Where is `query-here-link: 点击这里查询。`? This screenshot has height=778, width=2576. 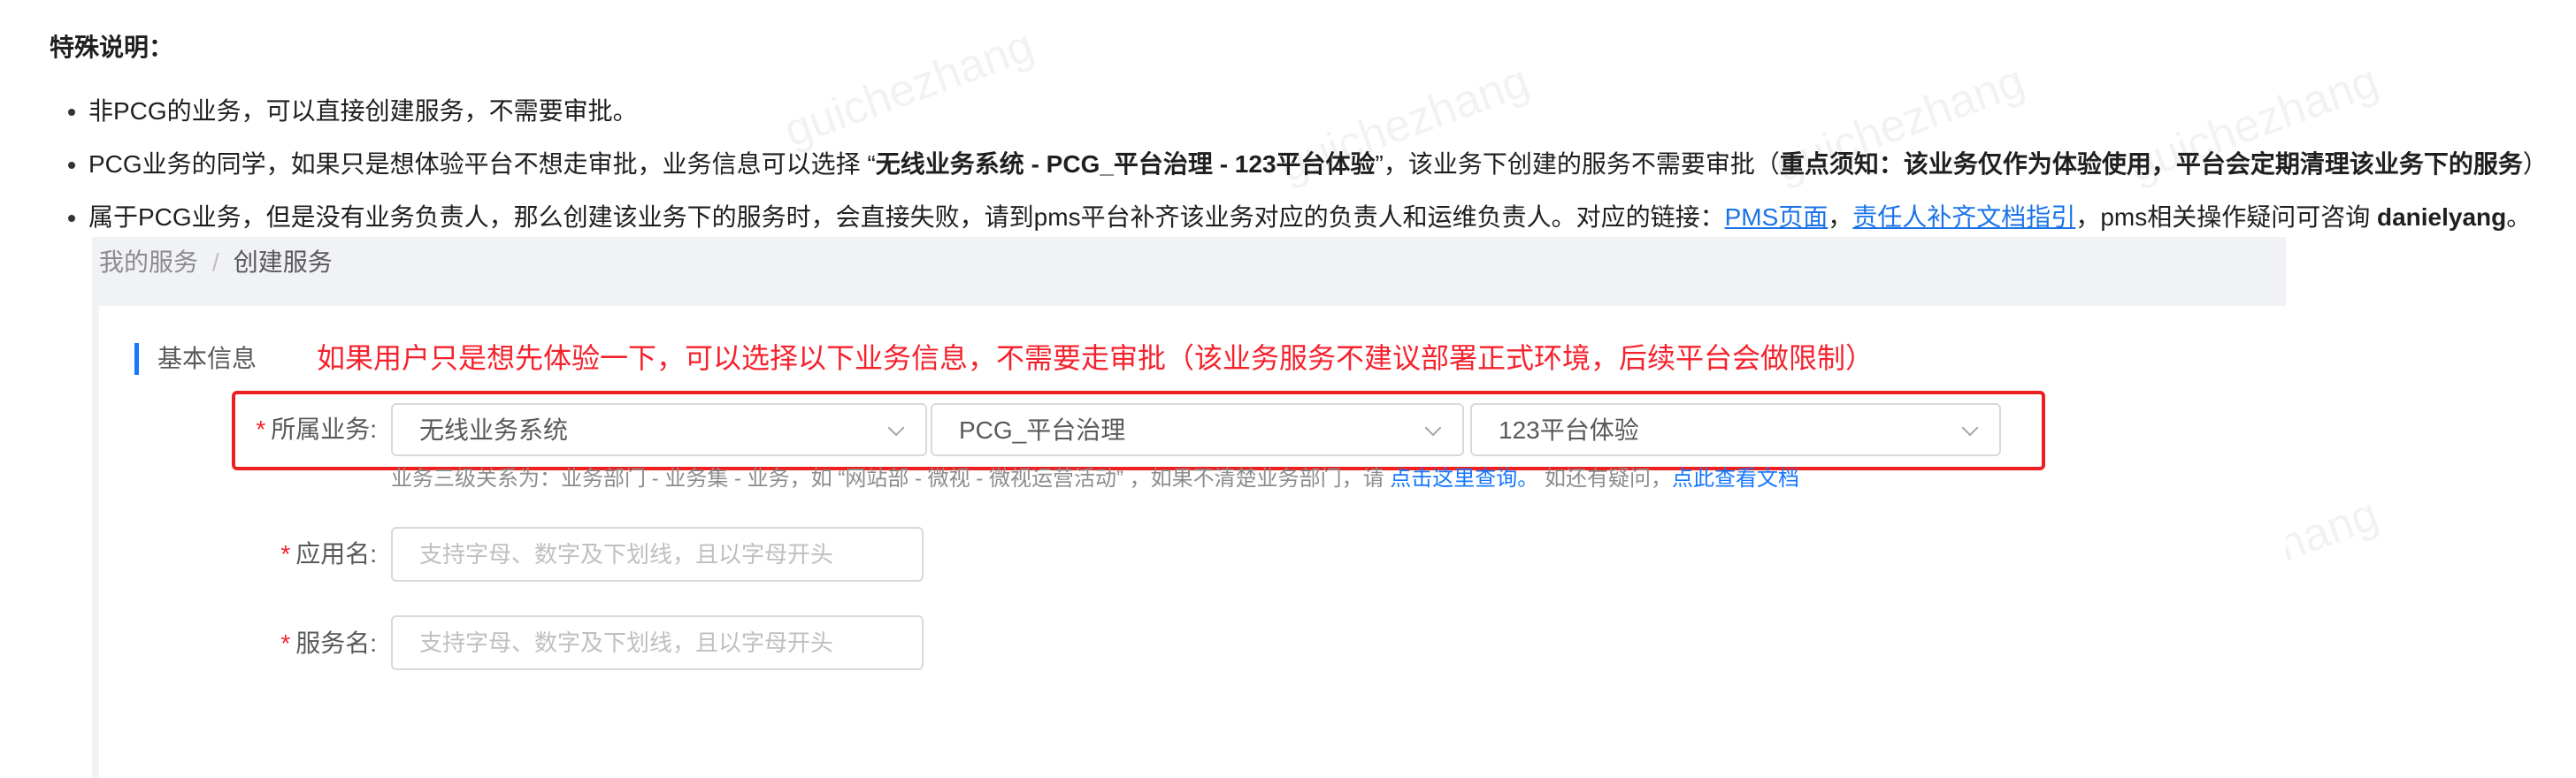 query-here-link: 点击这里查询。 is located at coordinates (1464, 479).